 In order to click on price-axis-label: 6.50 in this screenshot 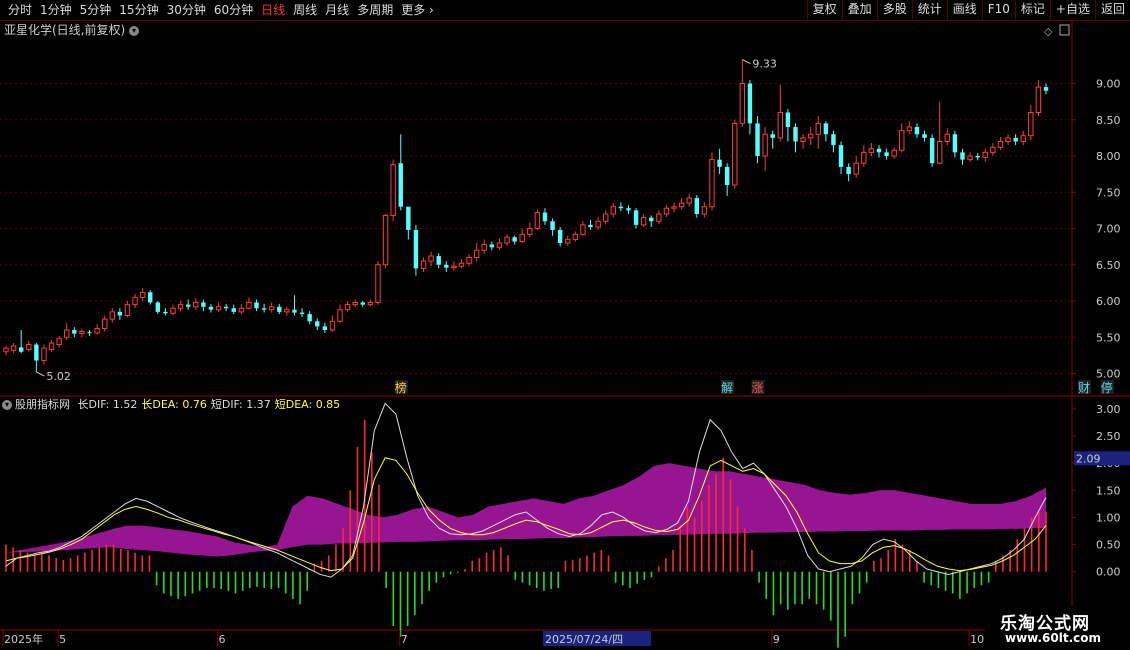, I will do `click(1108, 265)`.